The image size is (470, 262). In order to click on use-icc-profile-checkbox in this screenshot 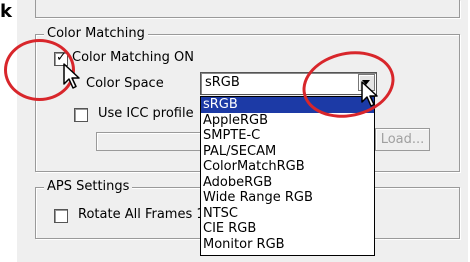, I will do `click(81, 115)`.